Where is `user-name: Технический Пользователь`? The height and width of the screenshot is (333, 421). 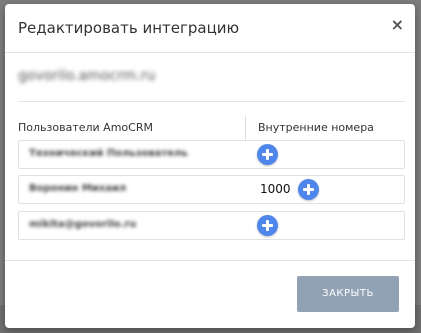
user-name: Технический Пользователь is located at coordinates (108, 153).